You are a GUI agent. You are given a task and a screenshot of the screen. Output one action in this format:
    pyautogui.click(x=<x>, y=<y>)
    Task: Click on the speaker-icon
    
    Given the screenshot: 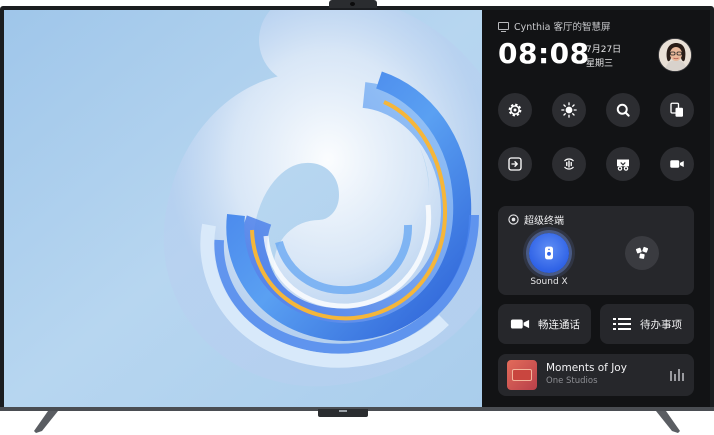 What is the action you would take?
    pyautogui.click(x=549, y=253)
    